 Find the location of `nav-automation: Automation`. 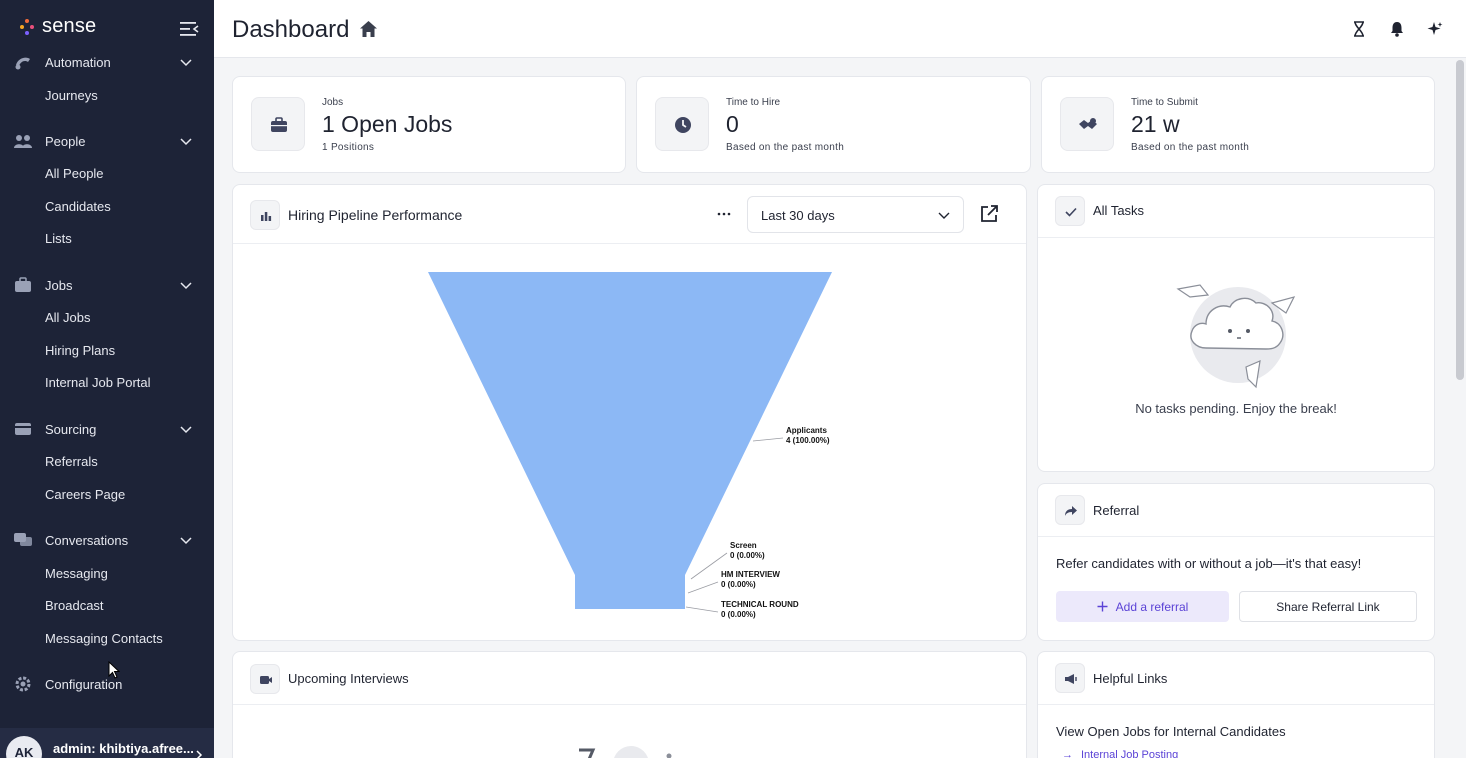

nav-automation: Automation is located at coordinates (107, 62).